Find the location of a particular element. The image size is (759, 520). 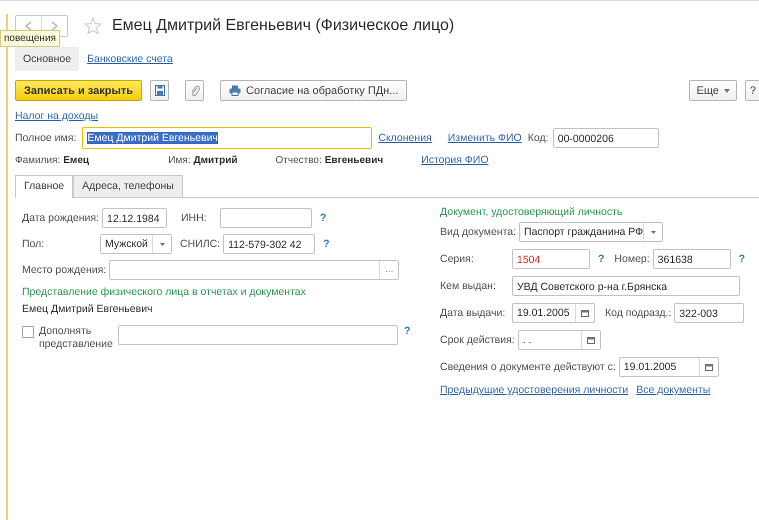

link: Налог на доходы is located at coordinates (56, 116).